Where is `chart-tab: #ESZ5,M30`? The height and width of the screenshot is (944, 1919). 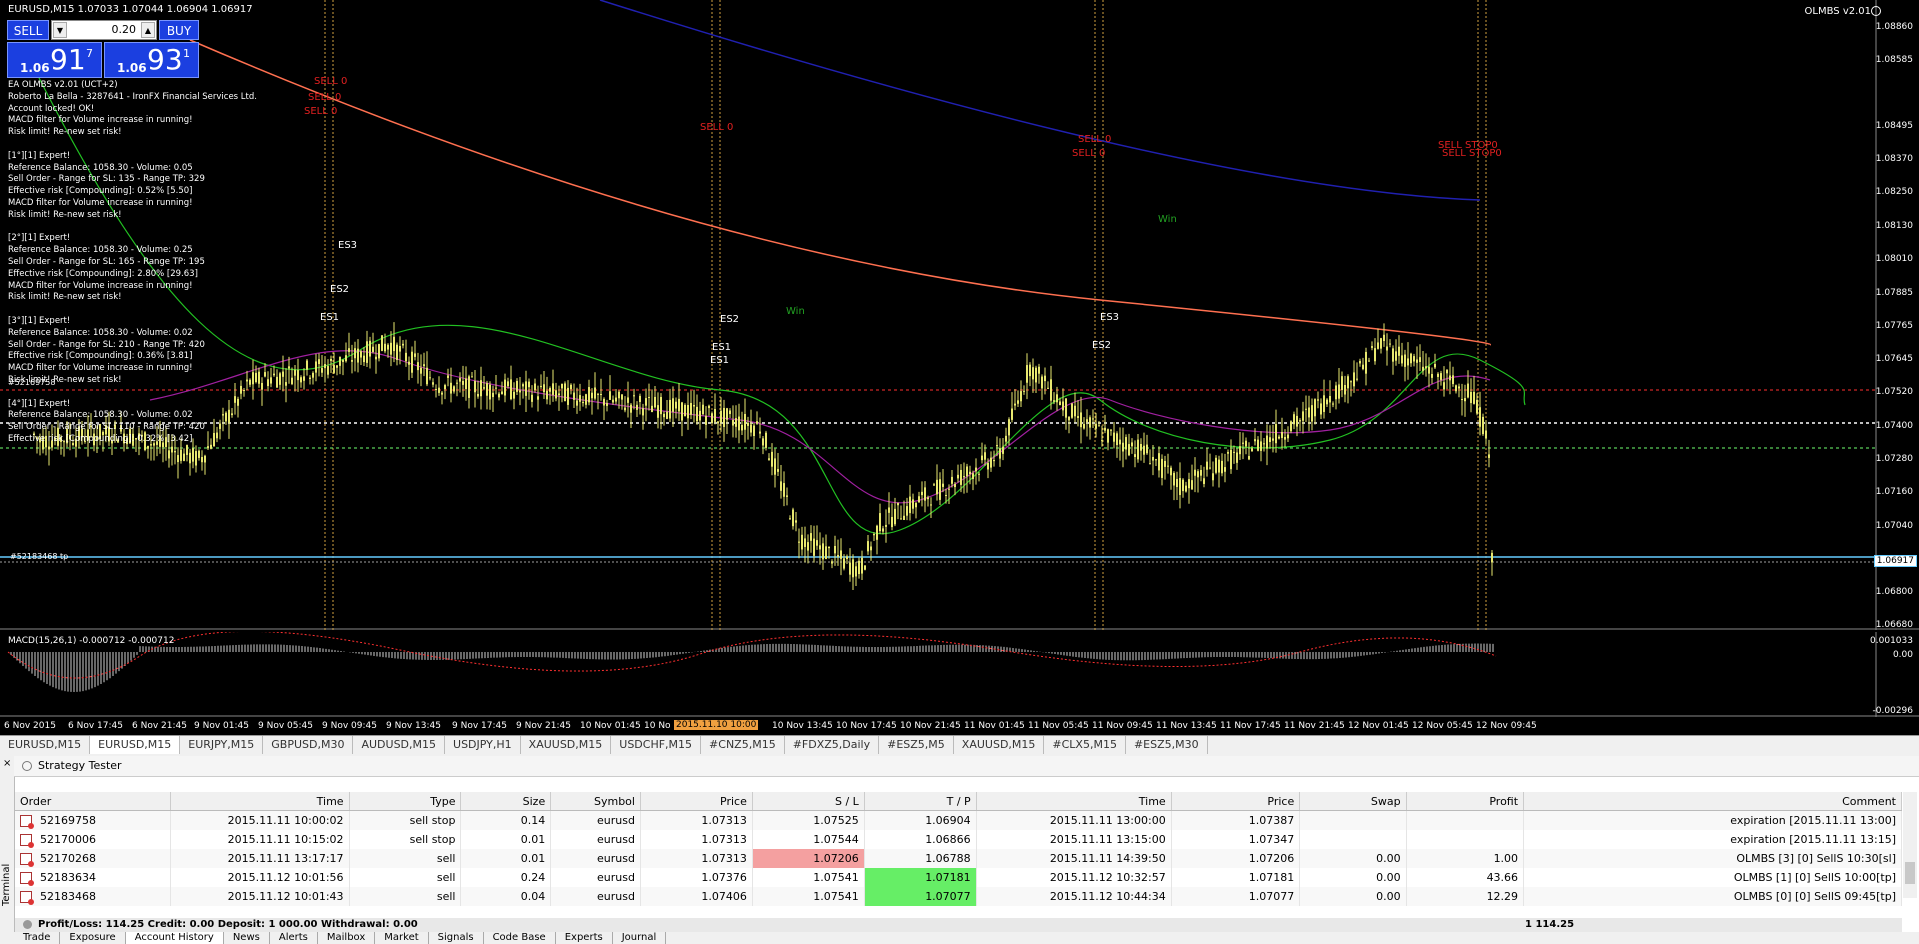 chart-tab: #ESZ5,M30 is located at coordinates (1167, 745).